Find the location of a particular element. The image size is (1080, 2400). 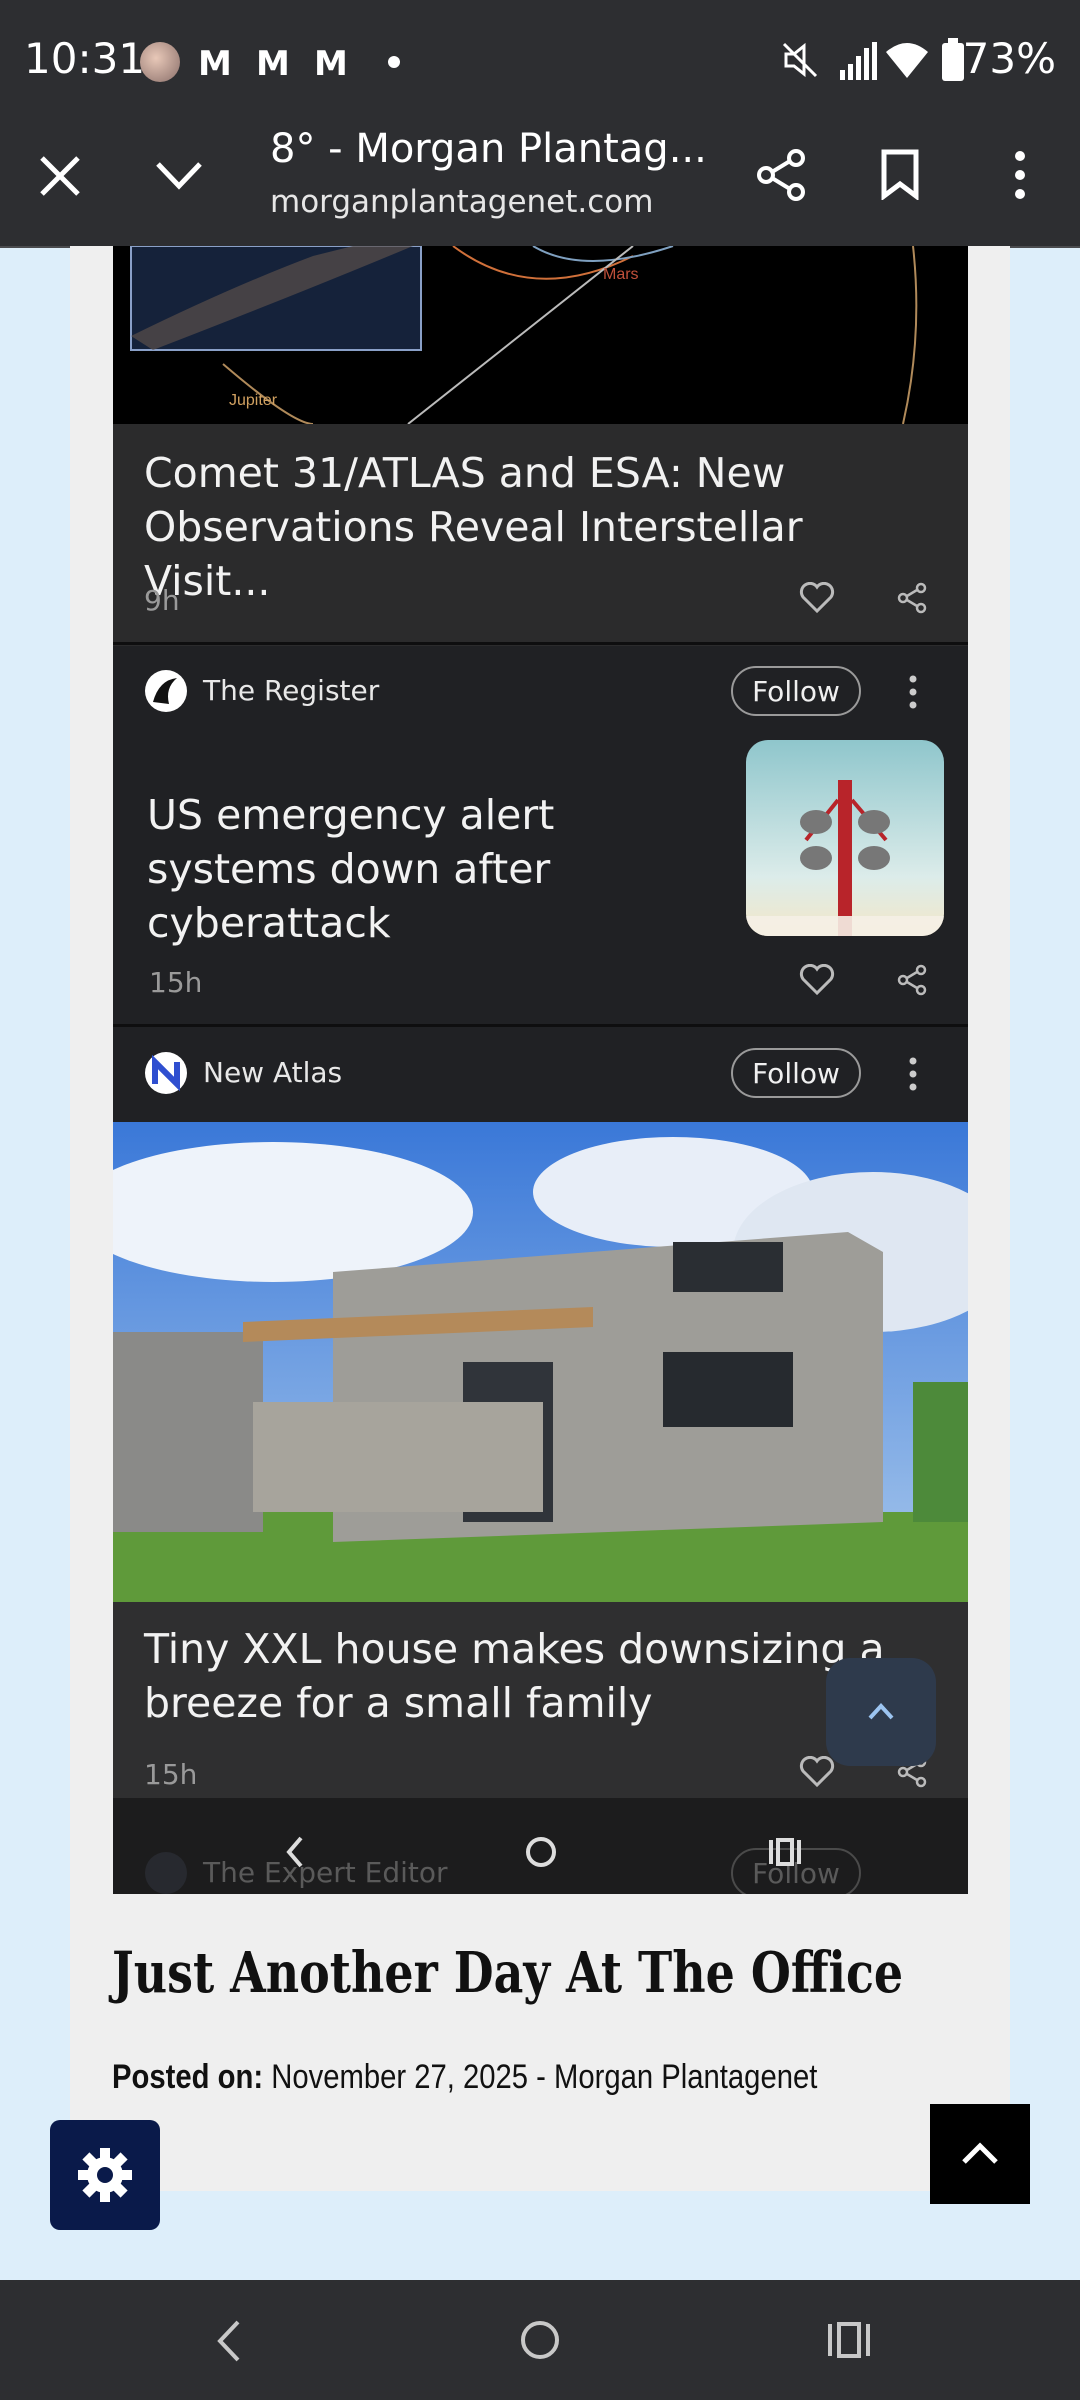

siren-tower-thumbnail is located at coordinates (845, 838).